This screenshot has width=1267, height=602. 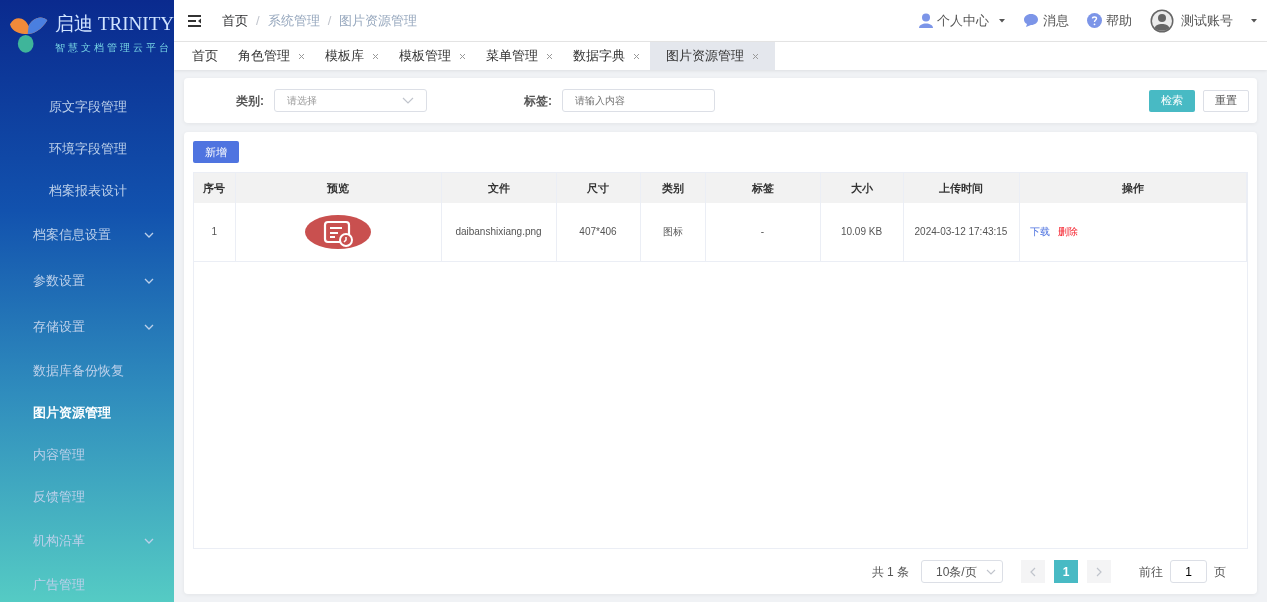 I want to click on sidebar-item: 档案报表设计, so click(x=87, y=191).